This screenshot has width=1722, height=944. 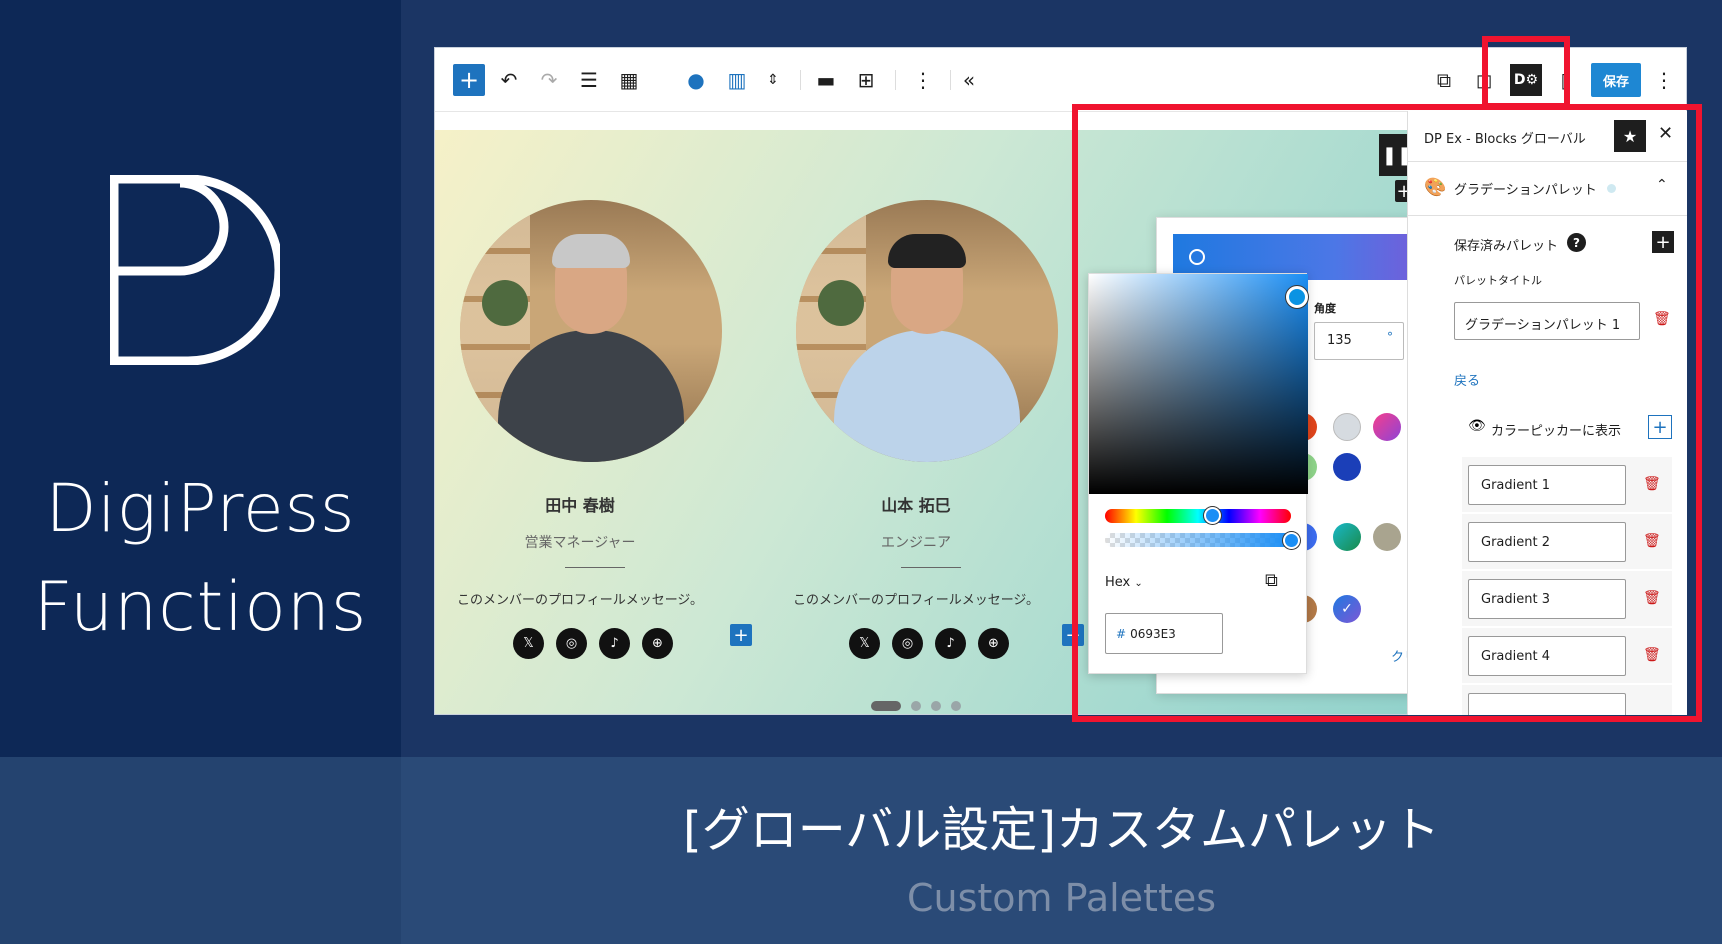 What do you see at coordinates (580, 543) in the screenshot?
I see `member-role: 営業マネージャー` at bounding box center [580, 543].